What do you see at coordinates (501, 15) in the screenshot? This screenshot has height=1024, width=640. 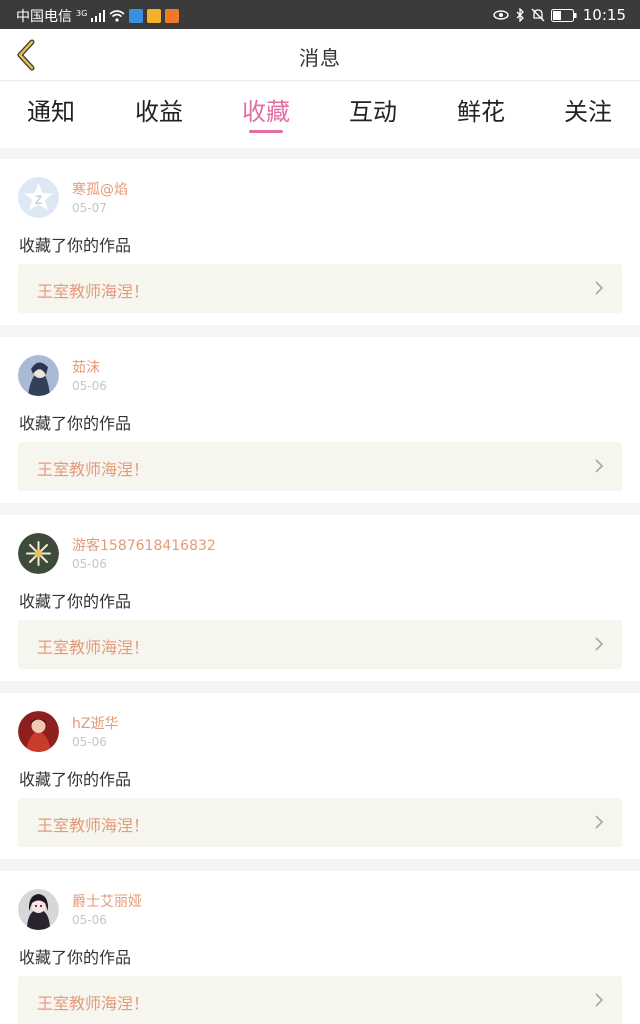 I see `eye-icon` at bounding box center [501, 15].